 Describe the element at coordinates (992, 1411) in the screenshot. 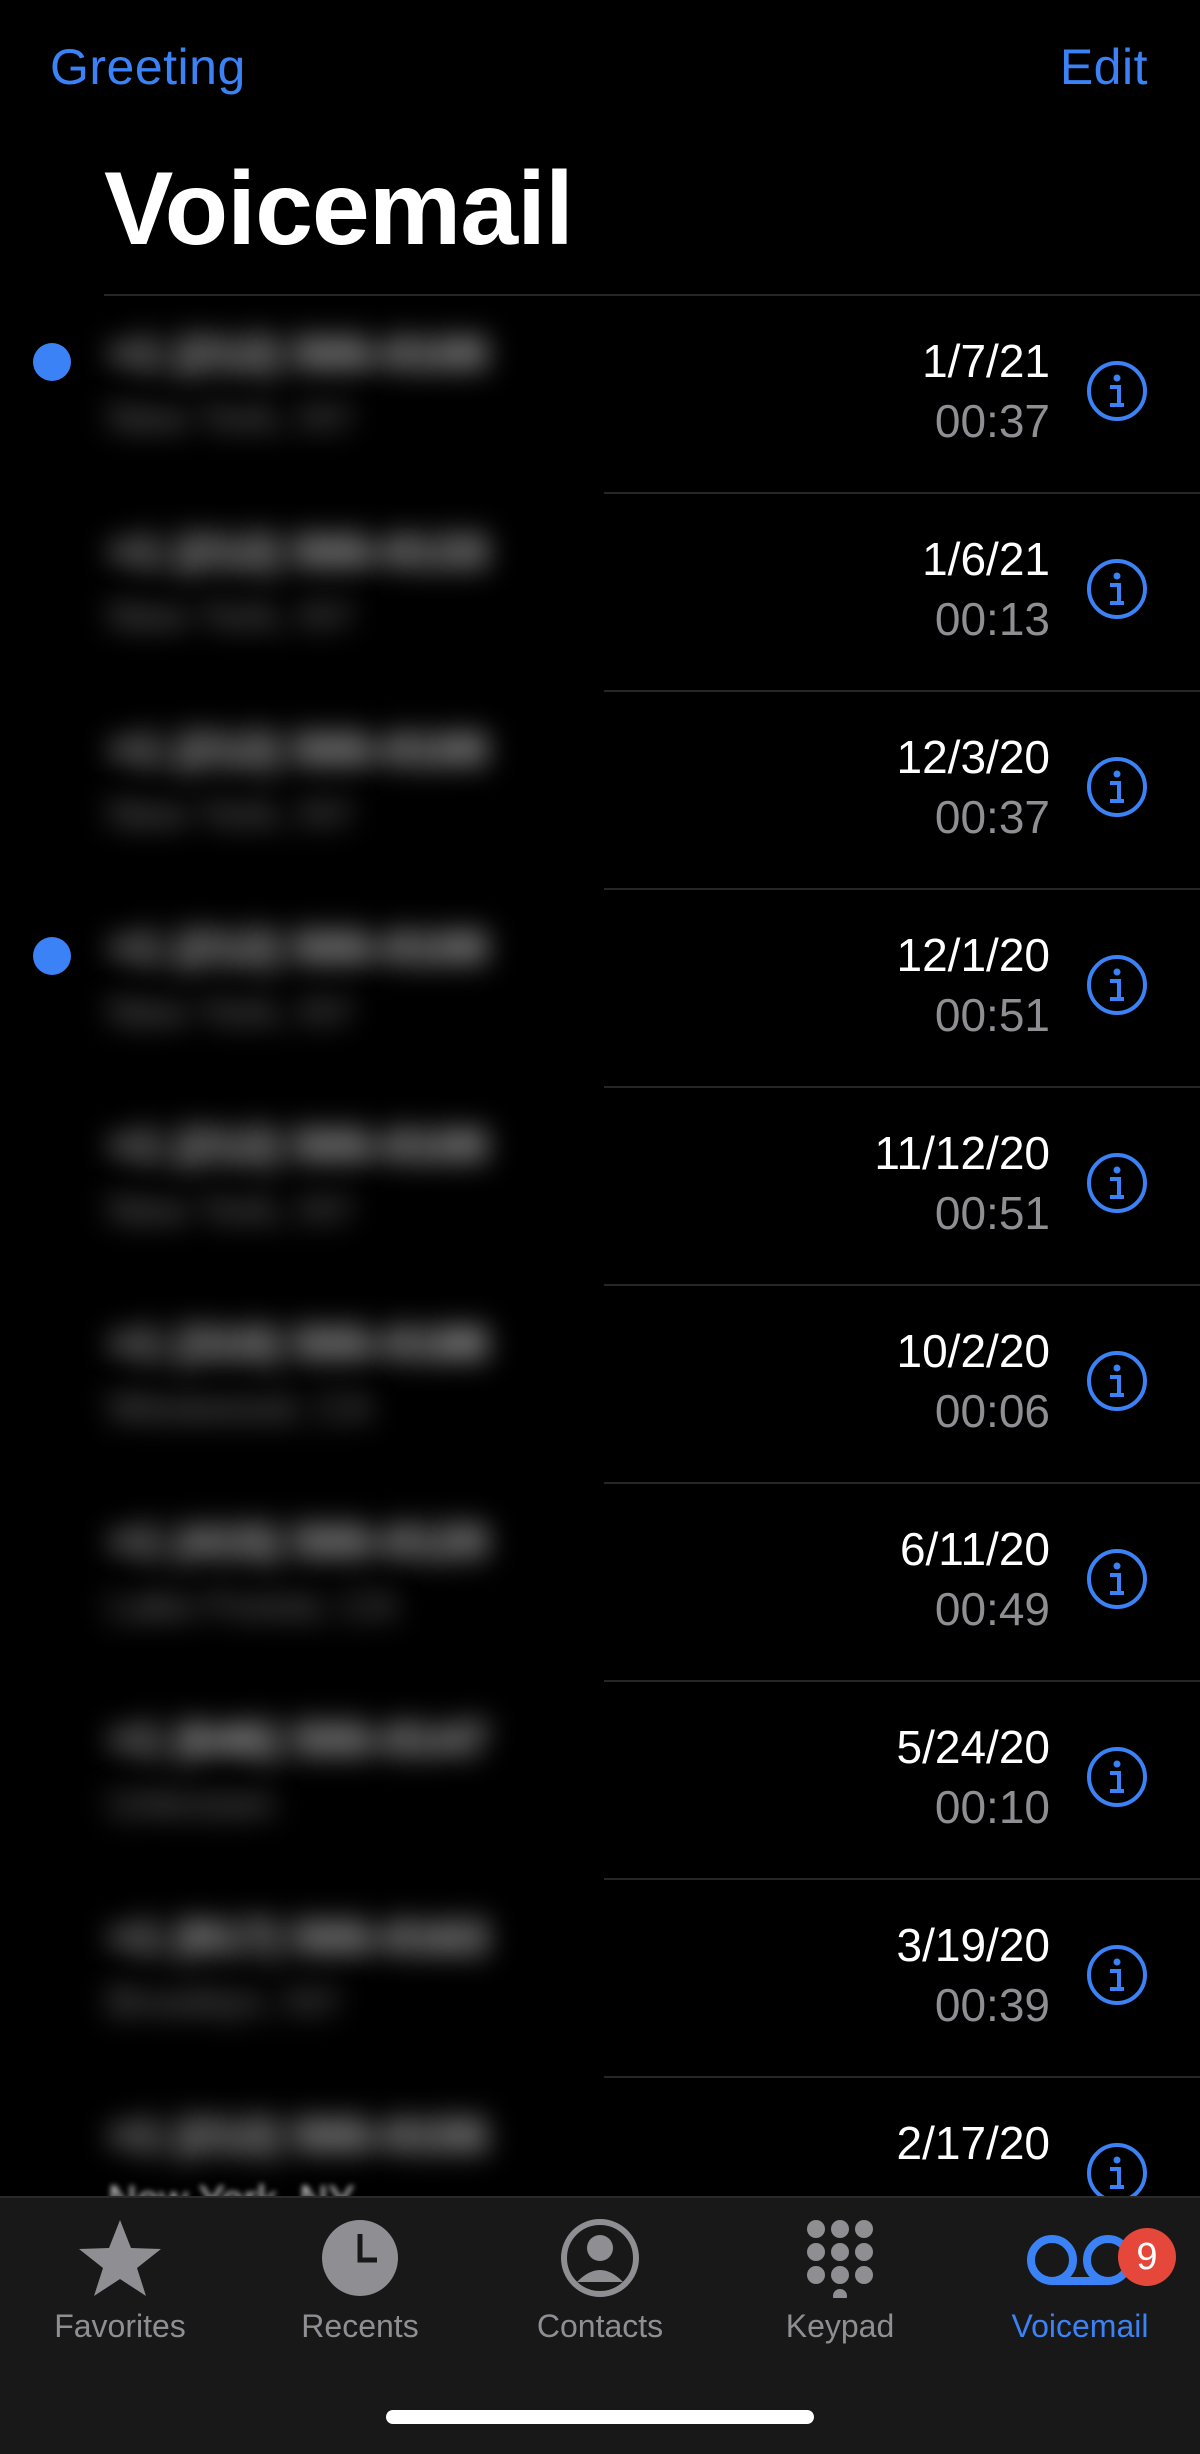

I see `voicemail-duration: 00:06` at that location.